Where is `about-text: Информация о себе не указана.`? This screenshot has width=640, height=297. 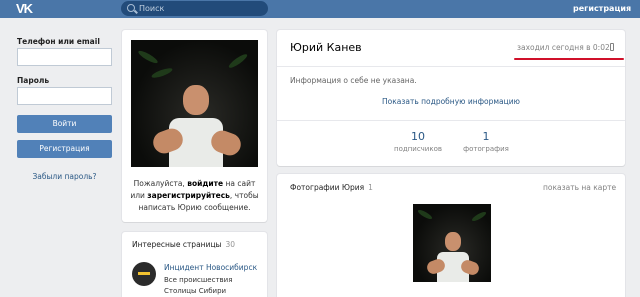
about-text: Информация о себе не указана. is located at coordinates (353, 80).